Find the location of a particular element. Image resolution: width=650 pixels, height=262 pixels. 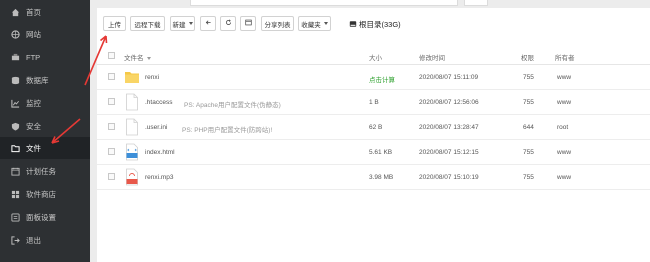

table-header: 文件名 大小 修改时间 权限 所有者 is located at coordinates (373, 56).